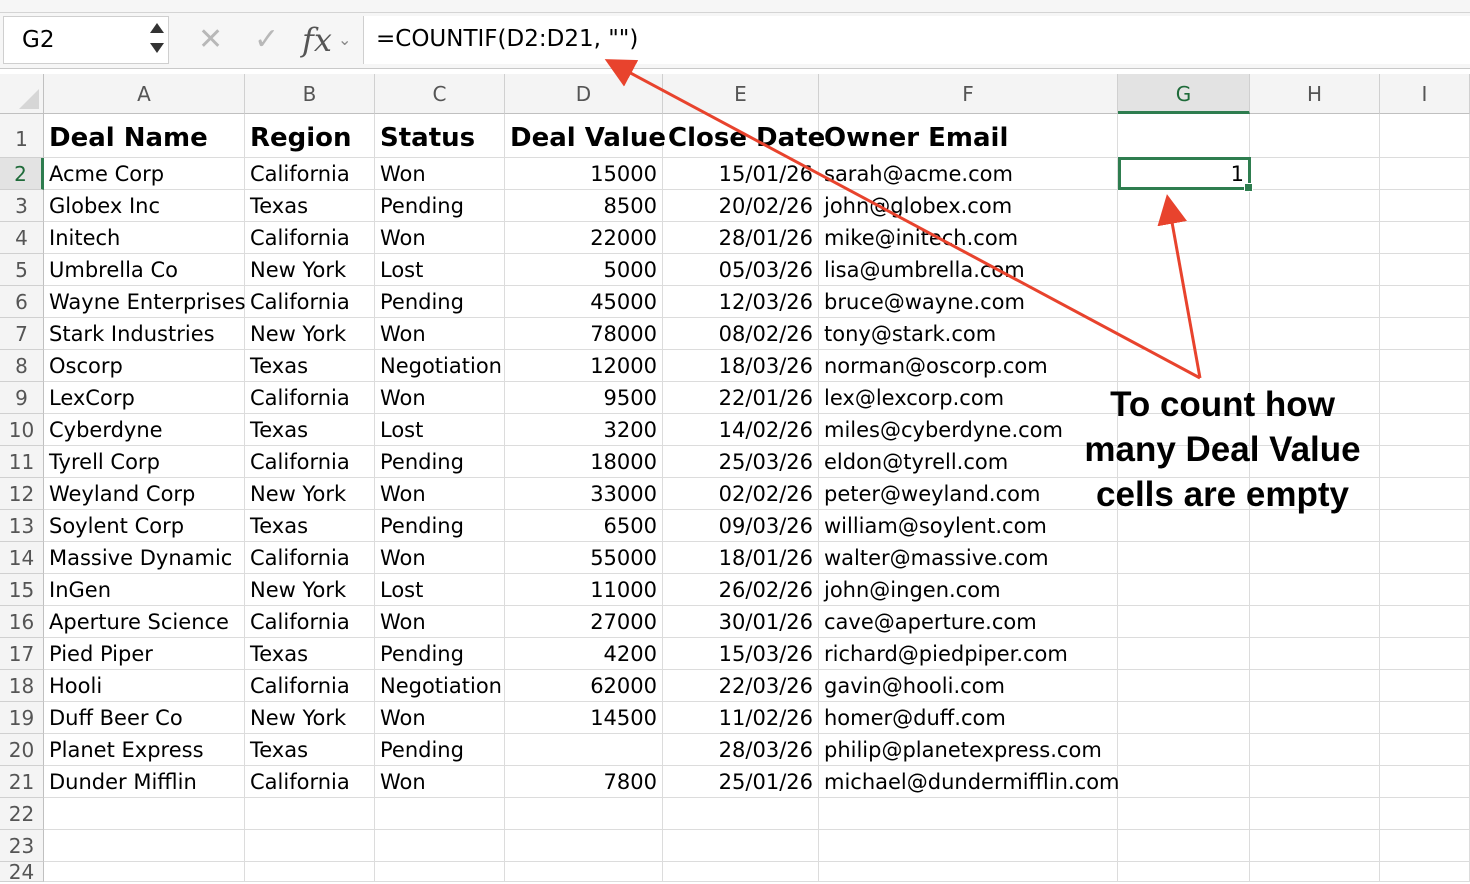  What do you see at coordinates (1179, 286) in the screenshot?
I see `arrow-to-result` at bounding box center [1179, 286].